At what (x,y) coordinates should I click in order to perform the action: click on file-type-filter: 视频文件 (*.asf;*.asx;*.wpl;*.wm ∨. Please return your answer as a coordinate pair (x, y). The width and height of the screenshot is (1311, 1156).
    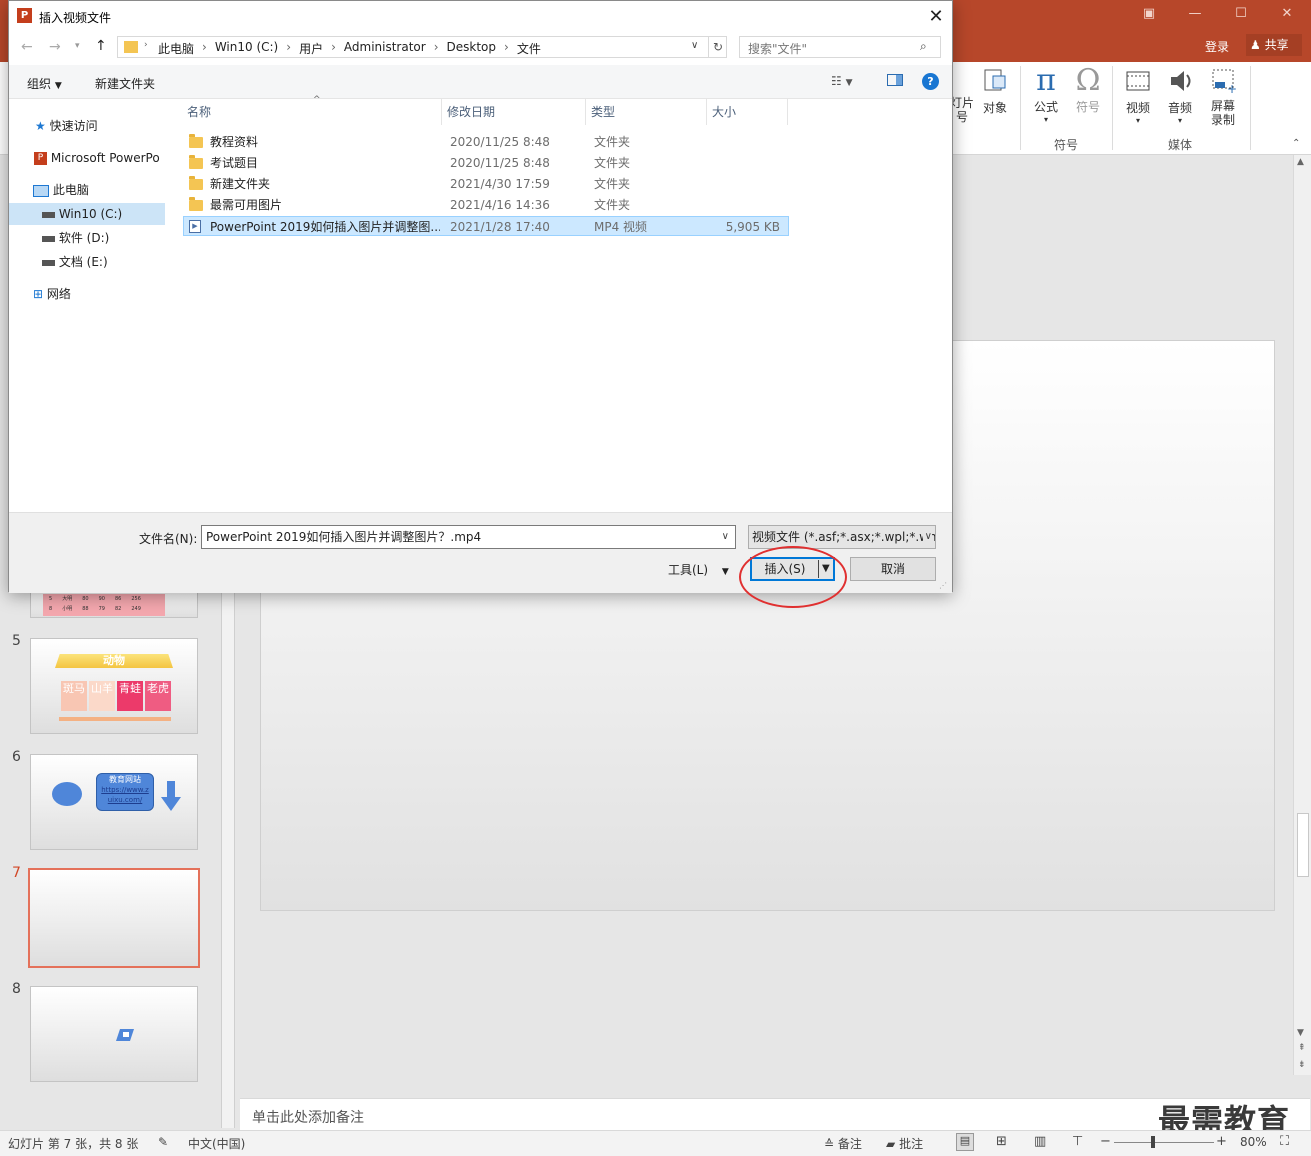
    Looking at the image, I should click on (842, 537).